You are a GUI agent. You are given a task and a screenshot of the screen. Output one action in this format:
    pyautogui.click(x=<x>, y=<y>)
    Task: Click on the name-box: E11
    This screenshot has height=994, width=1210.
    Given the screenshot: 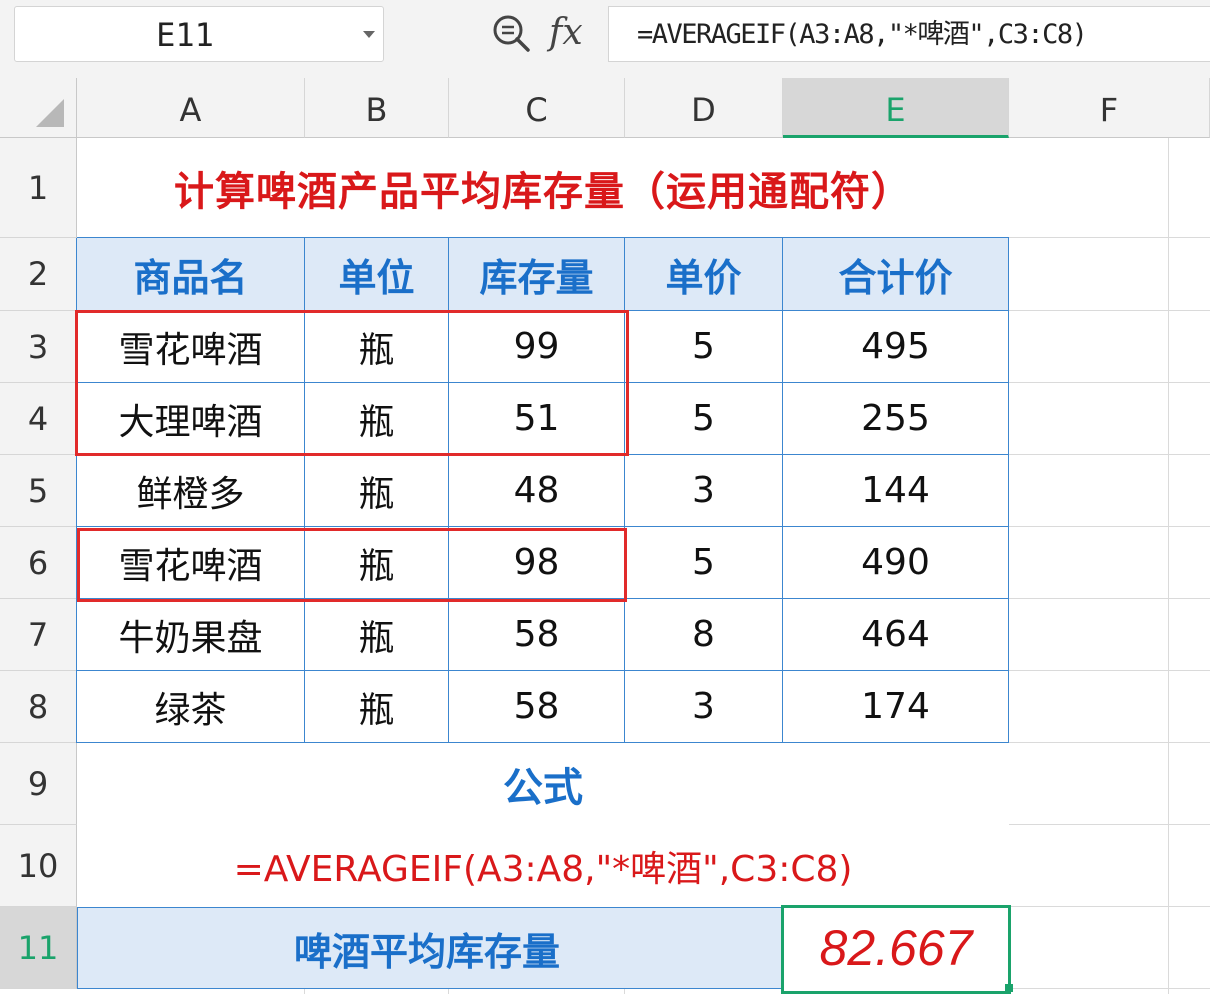 What is the action you would take?
    pyautogui.click(x=199, y=34)
    